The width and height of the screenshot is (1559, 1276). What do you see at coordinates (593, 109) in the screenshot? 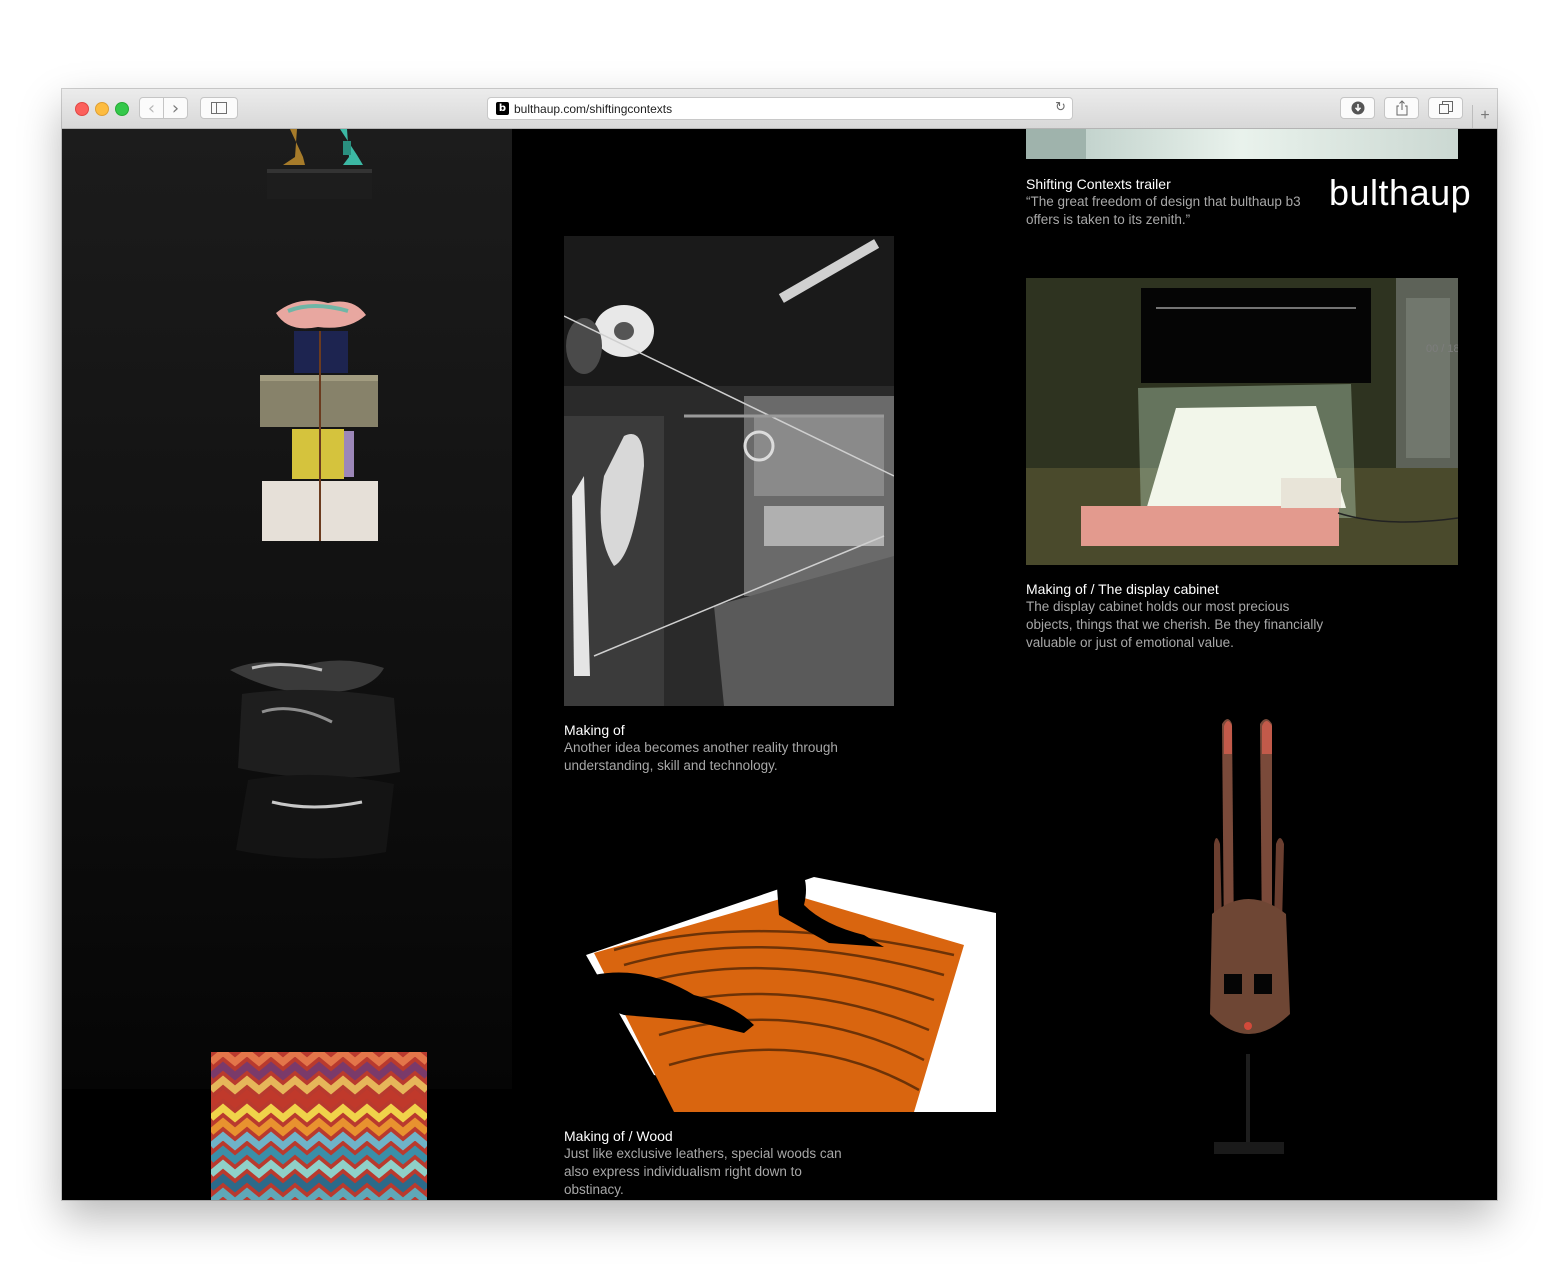
I see `url-text: bulthaup.com/shiftingcontexts` at bounding box center [593, 109].